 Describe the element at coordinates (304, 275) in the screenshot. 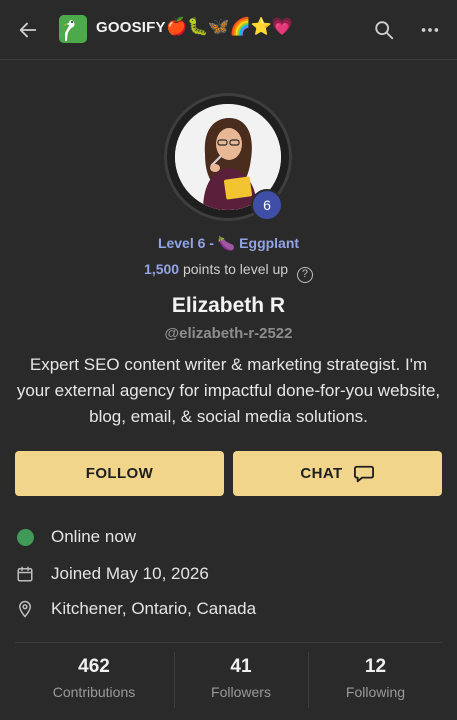

I see `help-circle-icon: ?` at that location.